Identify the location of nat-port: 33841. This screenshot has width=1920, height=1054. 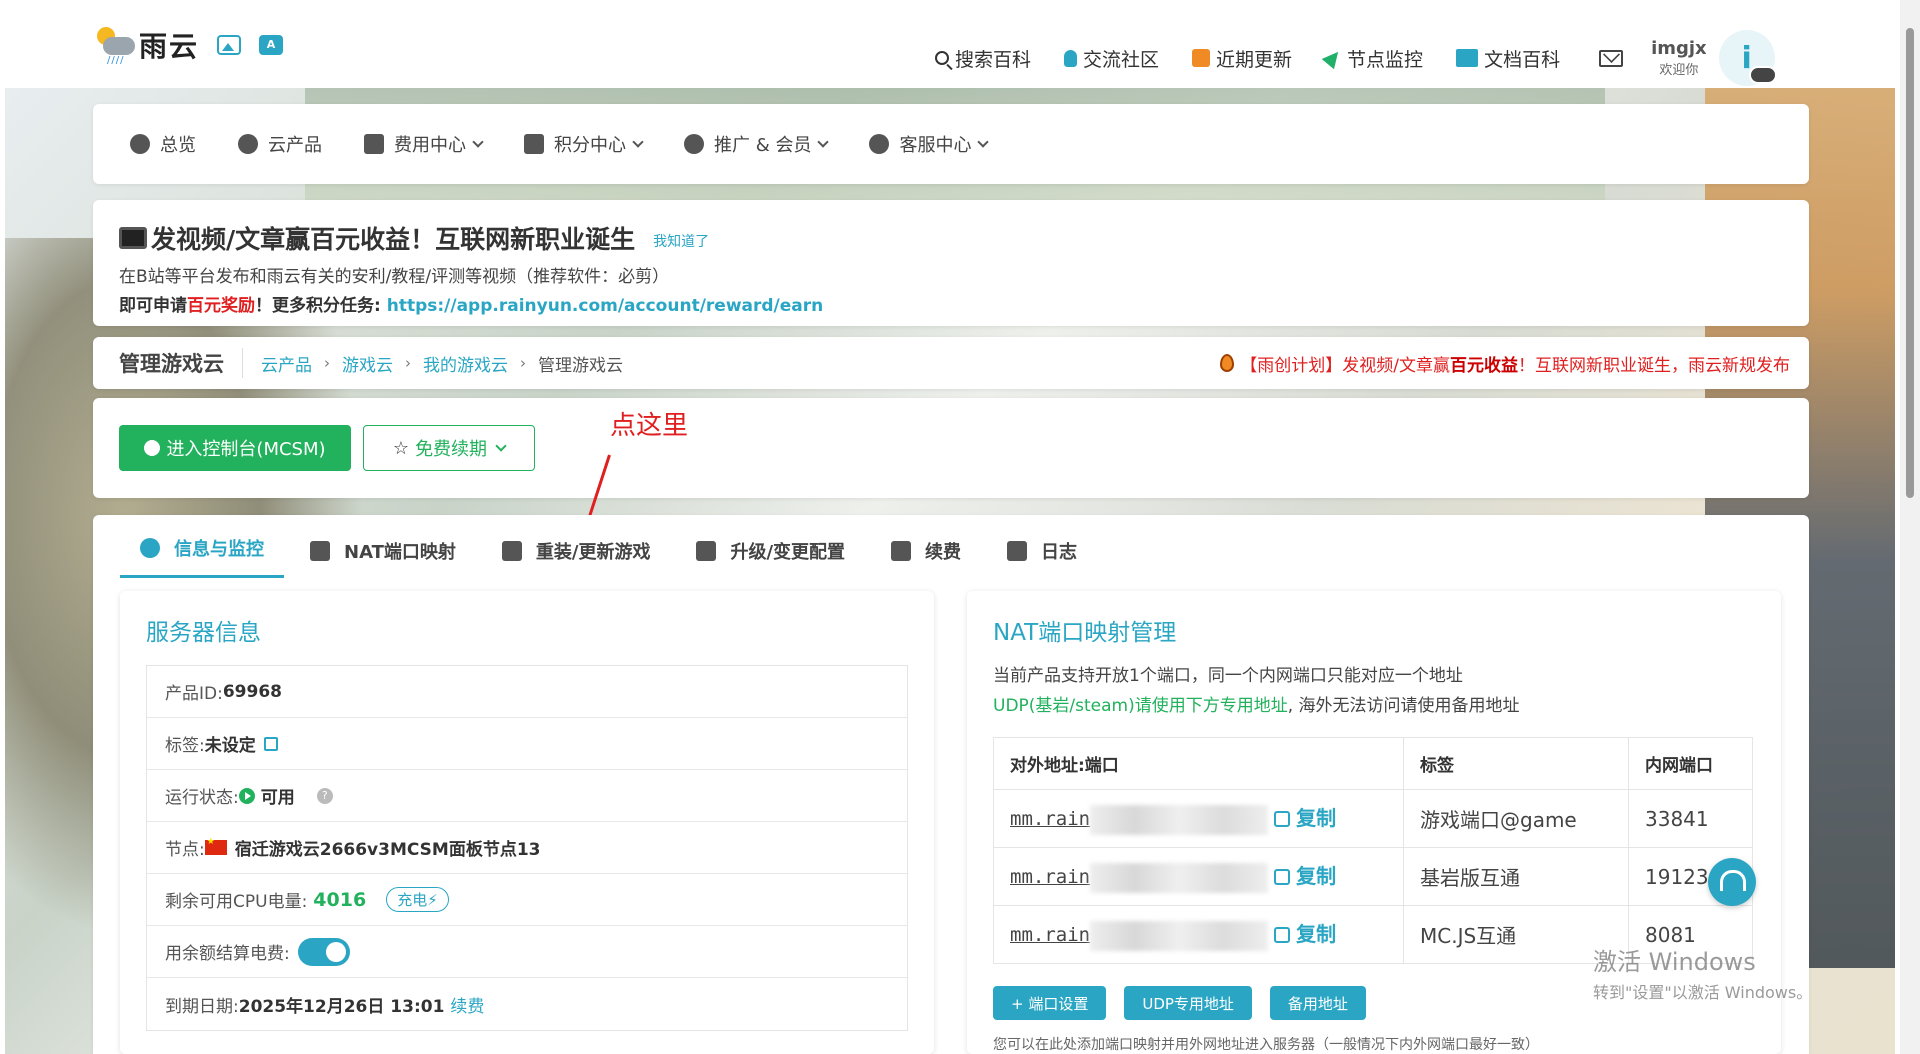
(1690, 818).